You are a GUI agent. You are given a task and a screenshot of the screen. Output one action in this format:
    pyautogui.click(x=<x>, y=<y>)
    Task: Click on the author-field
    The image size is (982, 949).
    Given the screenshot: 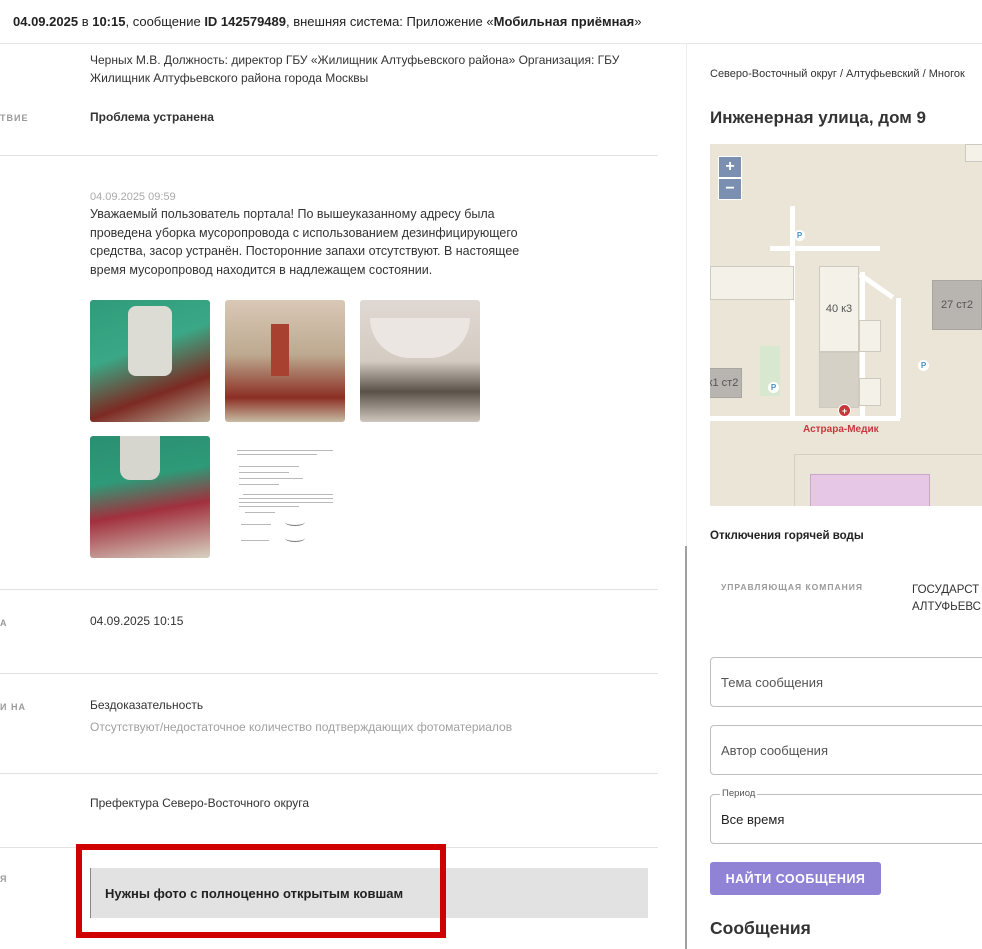 What is the action you would take?
    pyautogui.click(x=846, y=750)
    